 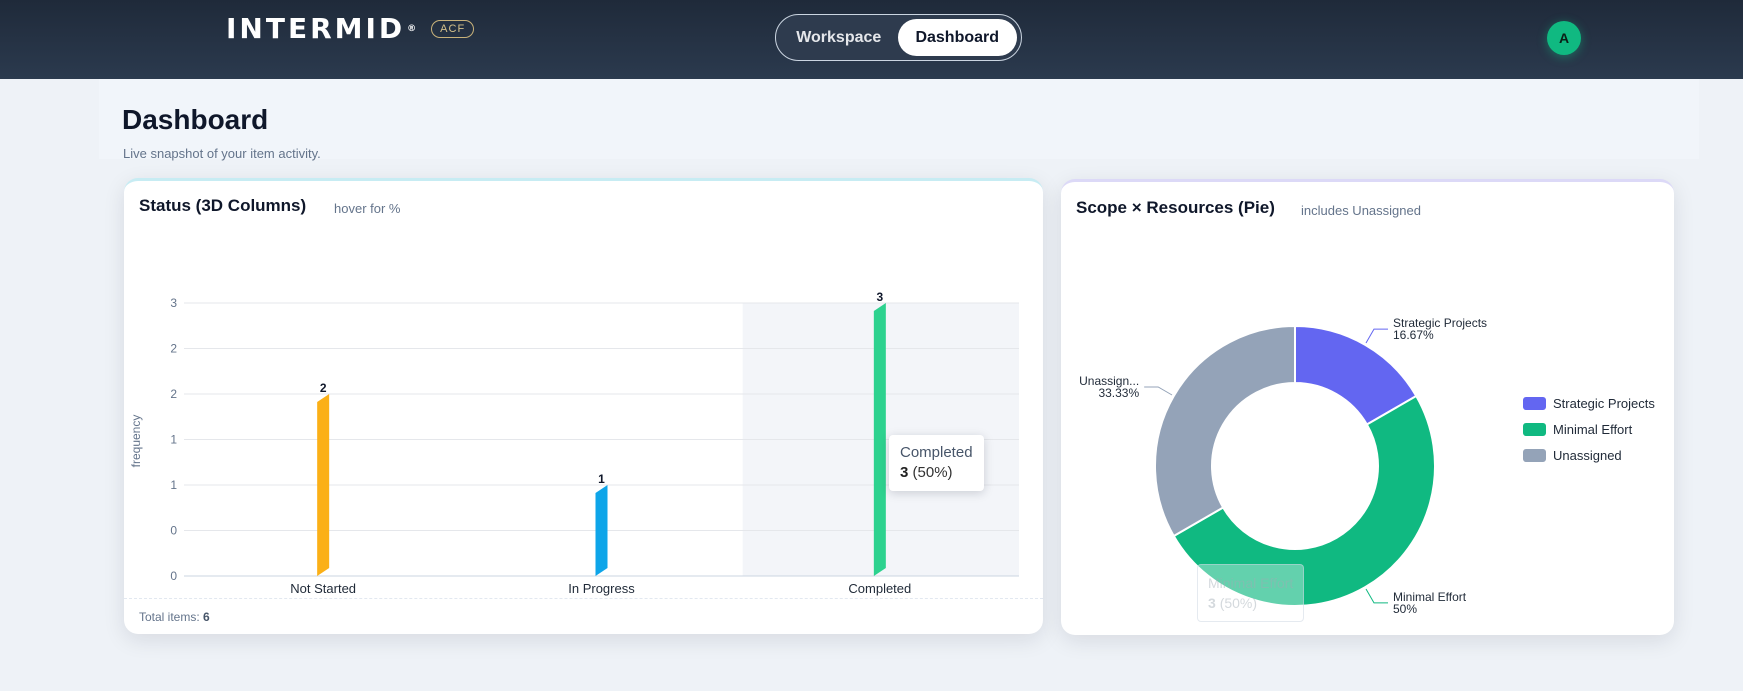 What do you see at coordinates (583, 616) in the screenshot?
I see `status-card-footer: Total items: 6` at bounding box center [583, 616].